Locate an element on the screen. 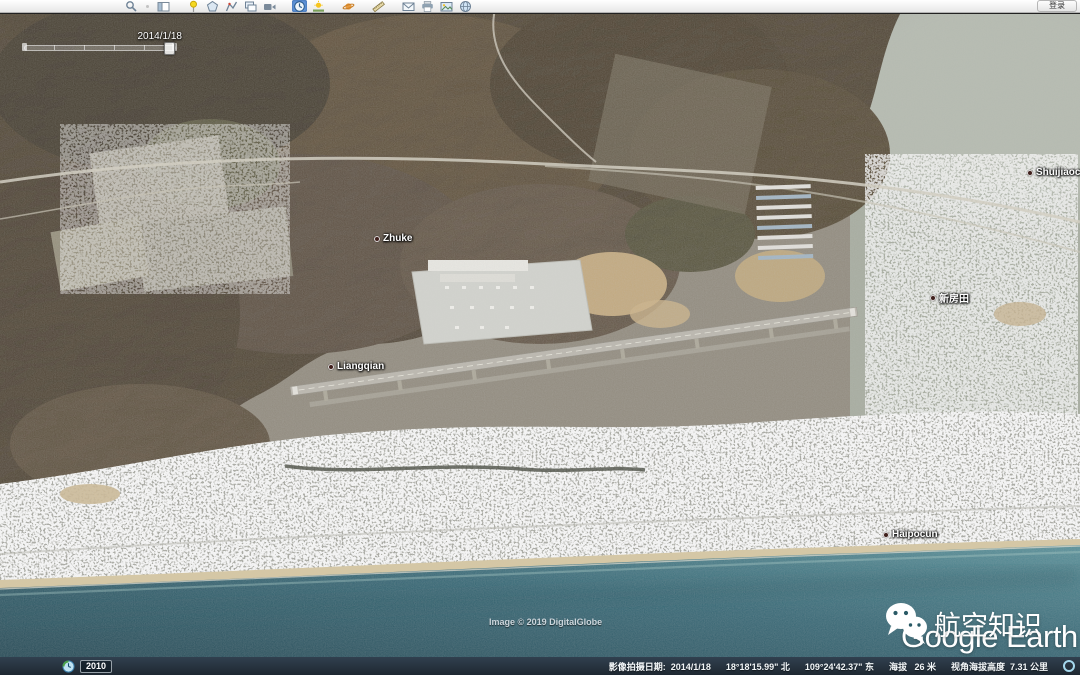  imagery-attribution: Image © 2019 DigitalGlobe is located at coordinates (546, 622).